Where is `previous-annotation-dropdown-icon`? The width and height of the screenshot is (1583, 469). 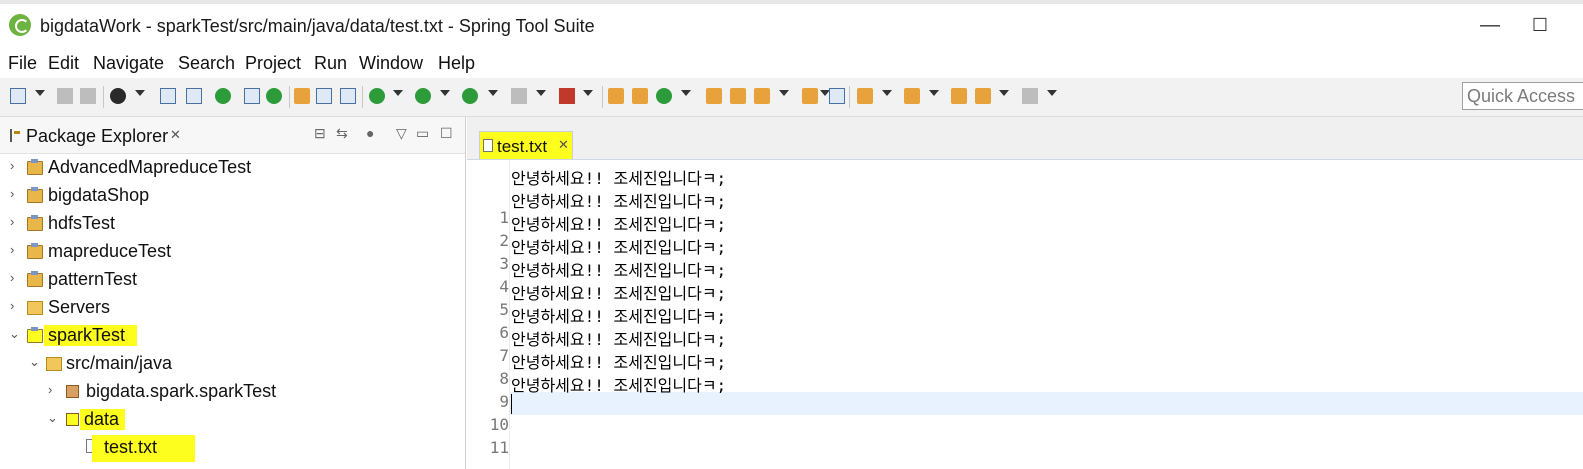
previous-annotation-dropdown-icon is located at coordinates (934, 93).